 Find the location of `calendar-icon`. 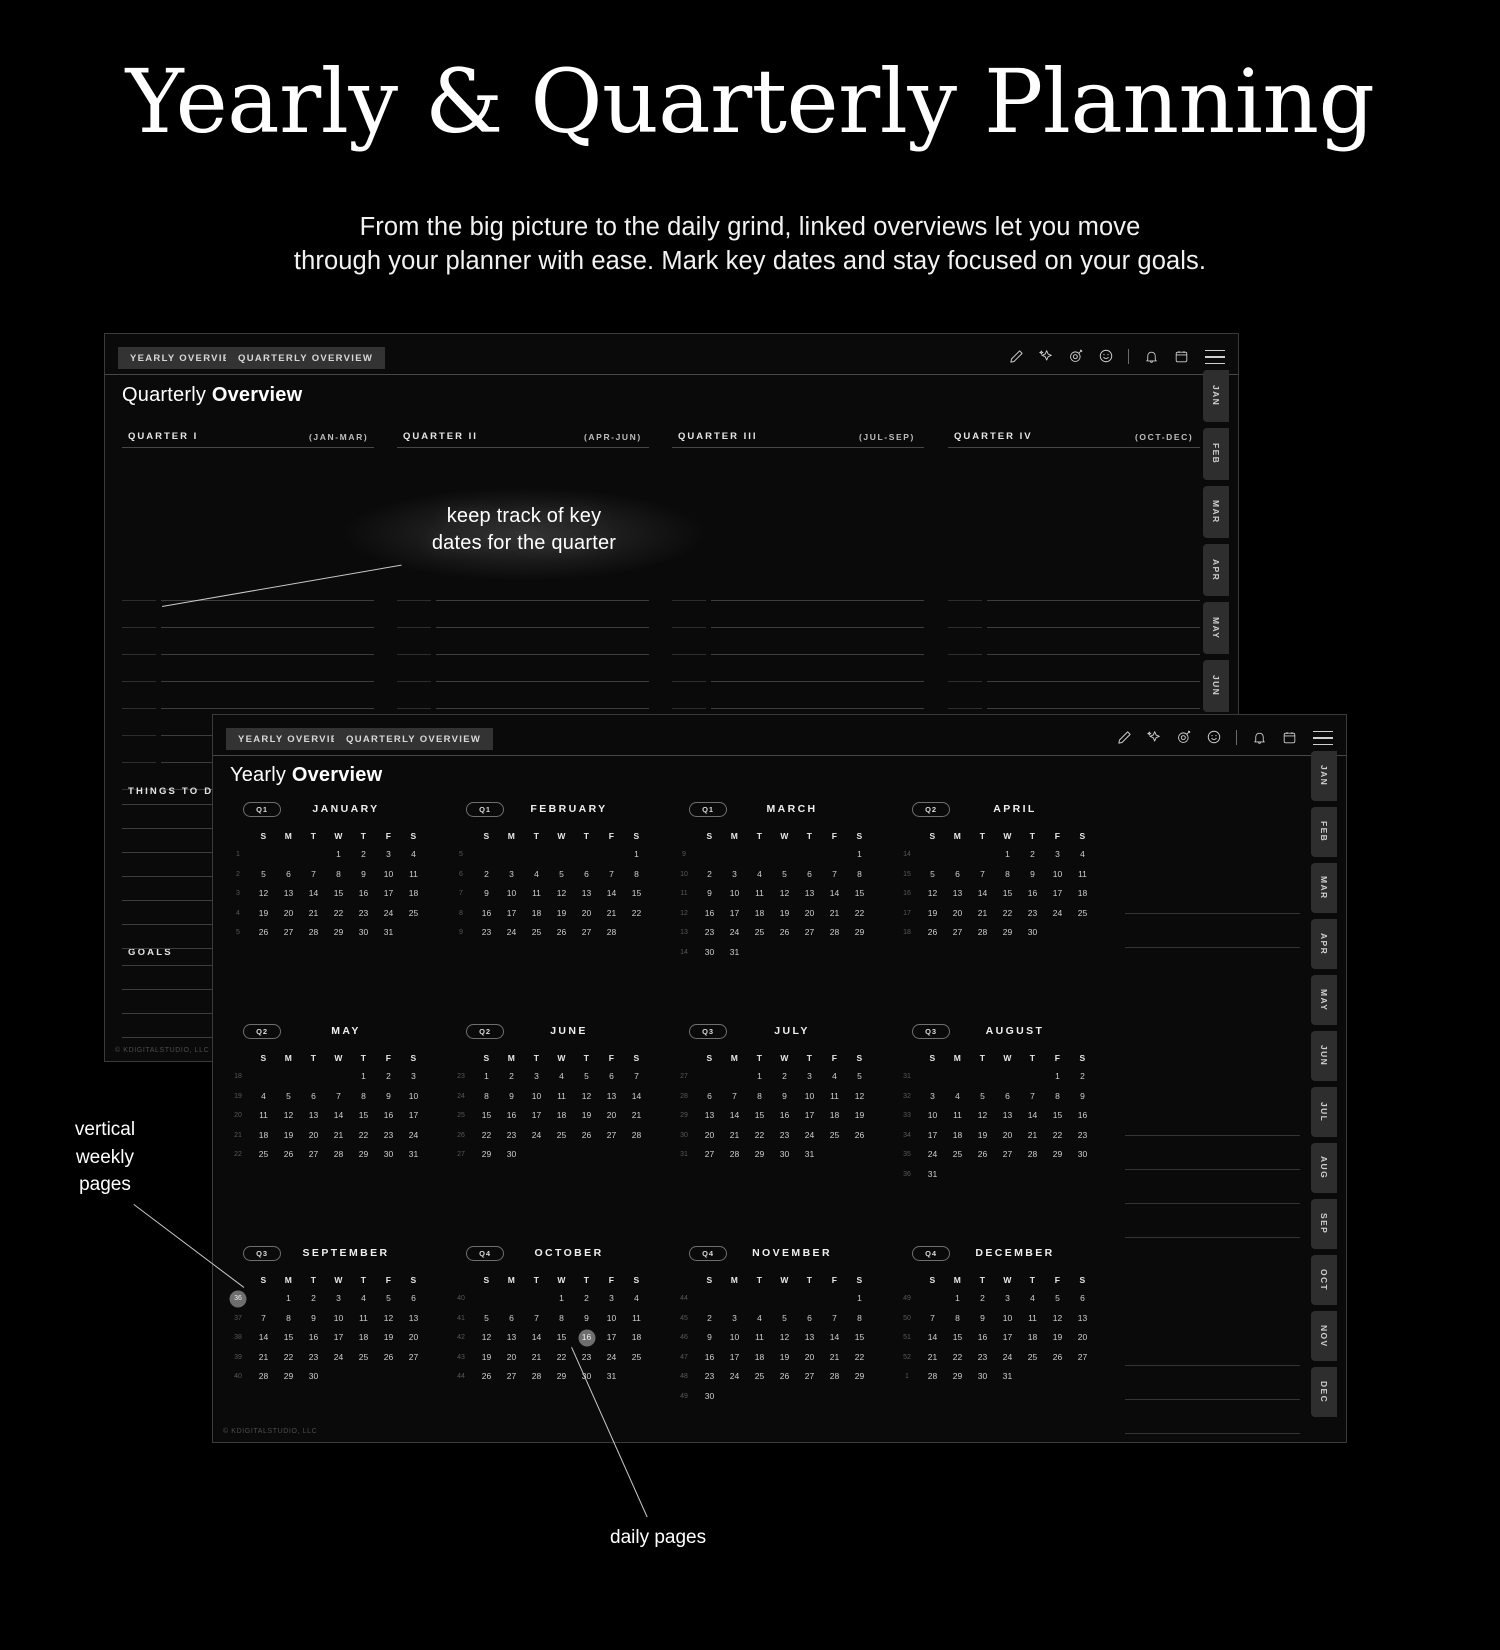

calendar-icon is located at coordinates (1181, 356).